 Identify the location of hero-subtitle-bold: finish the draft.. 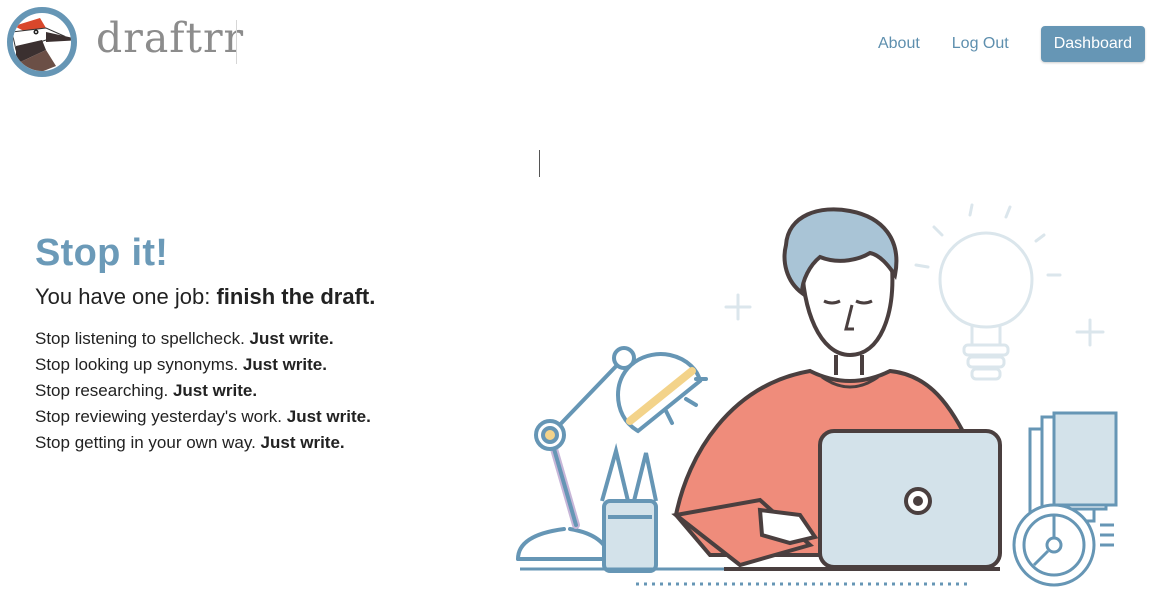
(296, 296).